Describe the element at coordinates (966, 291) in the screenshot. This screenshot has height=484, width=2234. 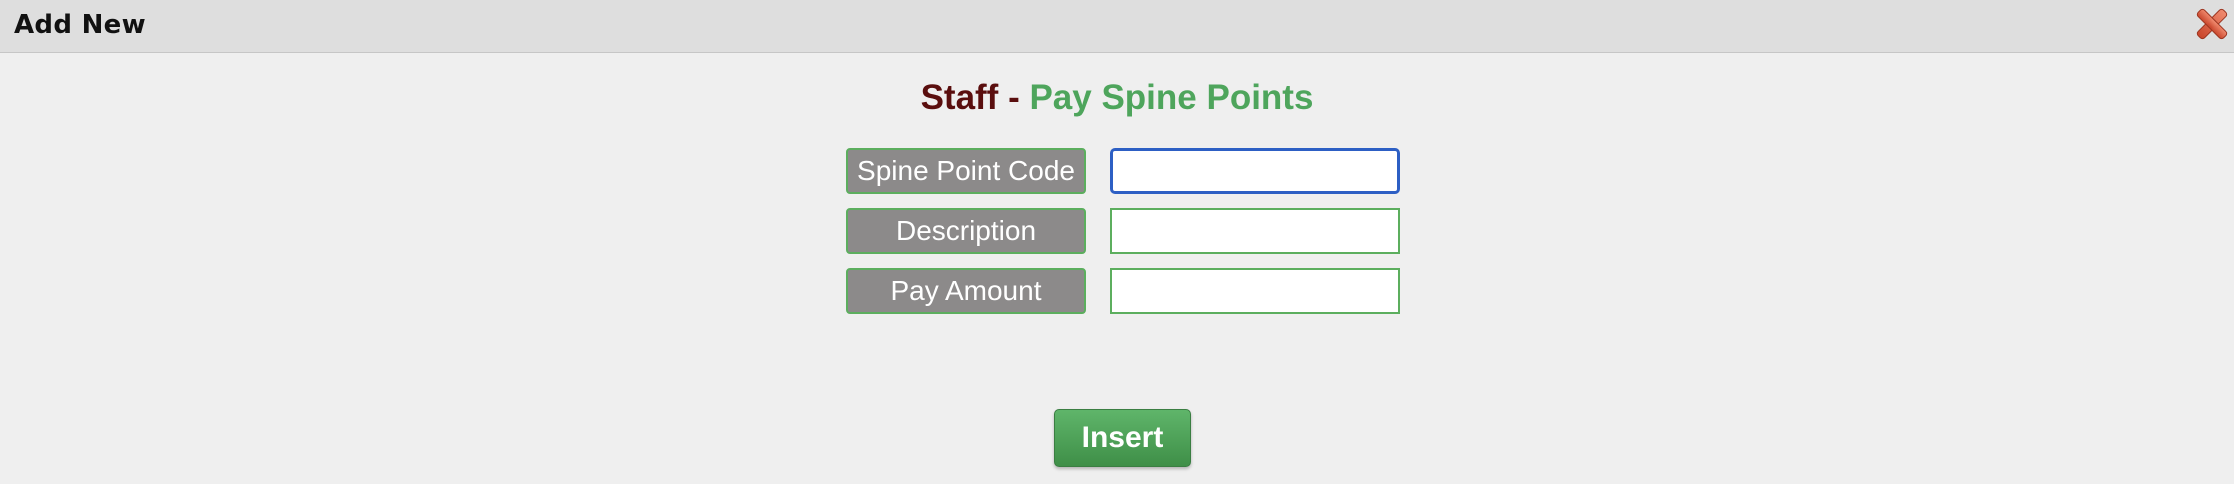
I see `pay-amount-label: Pay Amount` at that location.